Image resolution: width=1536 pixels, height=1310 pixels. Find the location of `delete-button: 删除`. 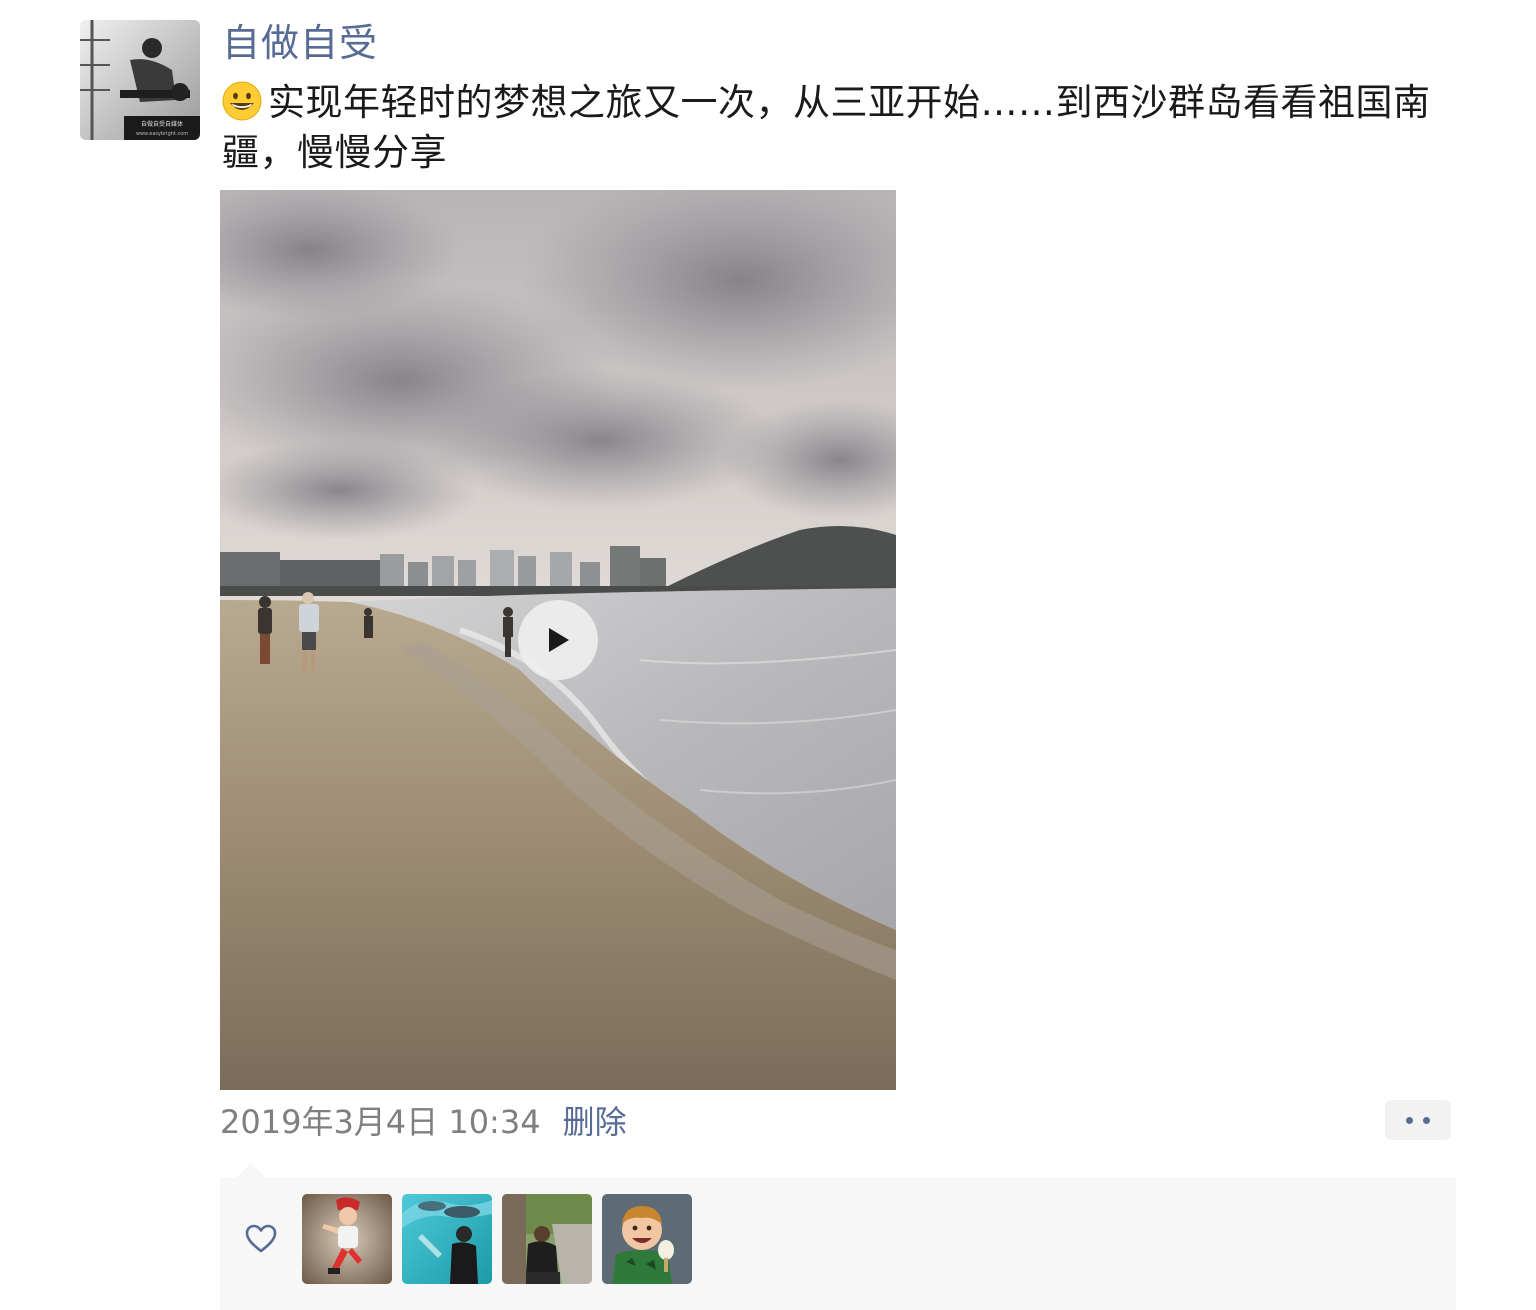

delete-button: 删除 is located at coordinates (595, 1120).